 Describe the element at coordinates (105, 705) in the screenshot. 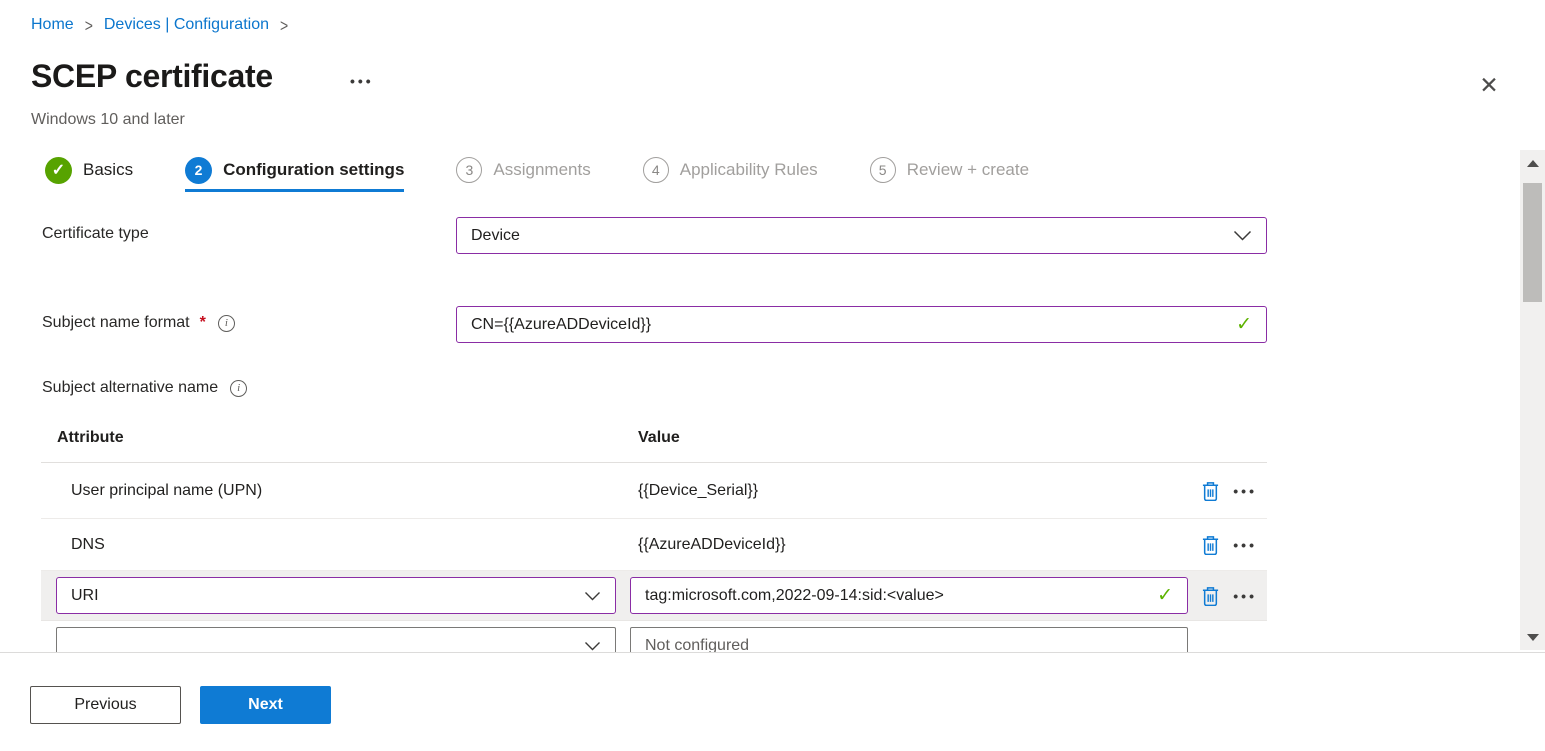

I see `previous-button: Previous` at that location.